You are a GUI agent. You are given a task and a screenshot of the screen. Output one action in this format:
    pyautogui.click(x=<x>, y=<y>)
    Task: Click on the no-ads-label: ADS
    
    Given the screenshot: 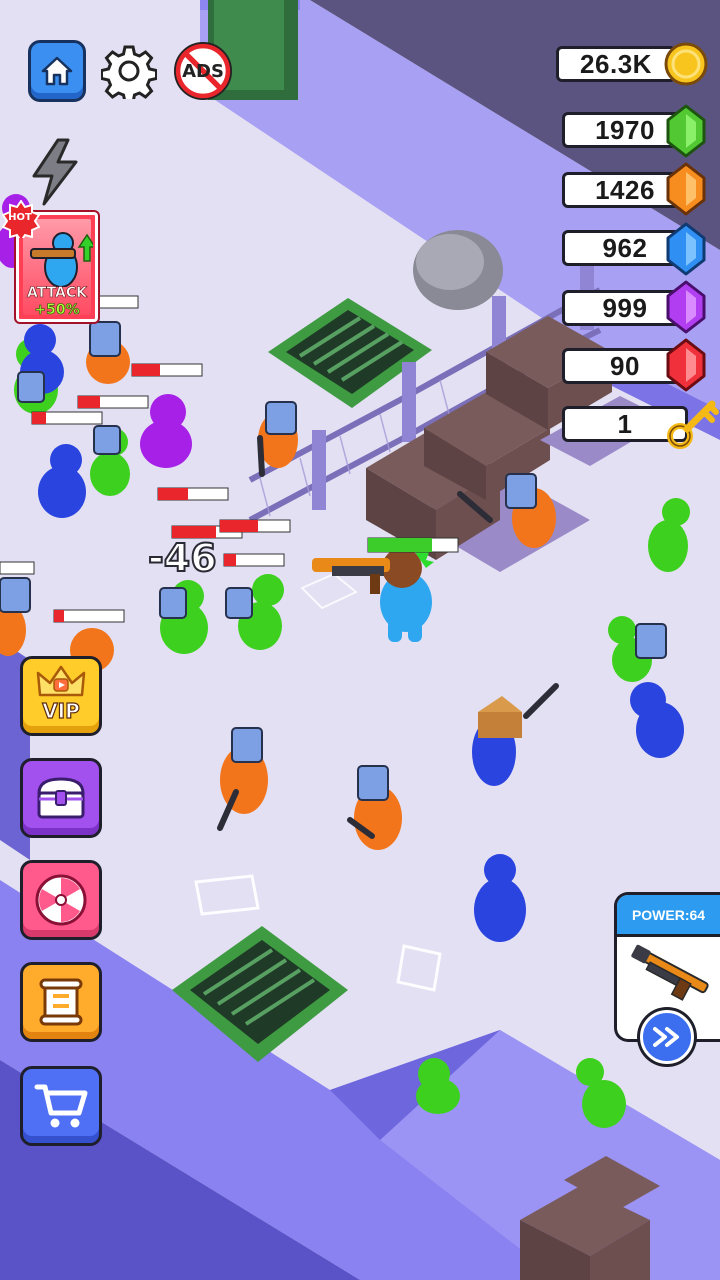 What is the action you would take?
    pyautogui.click(x=203, y=71)
    